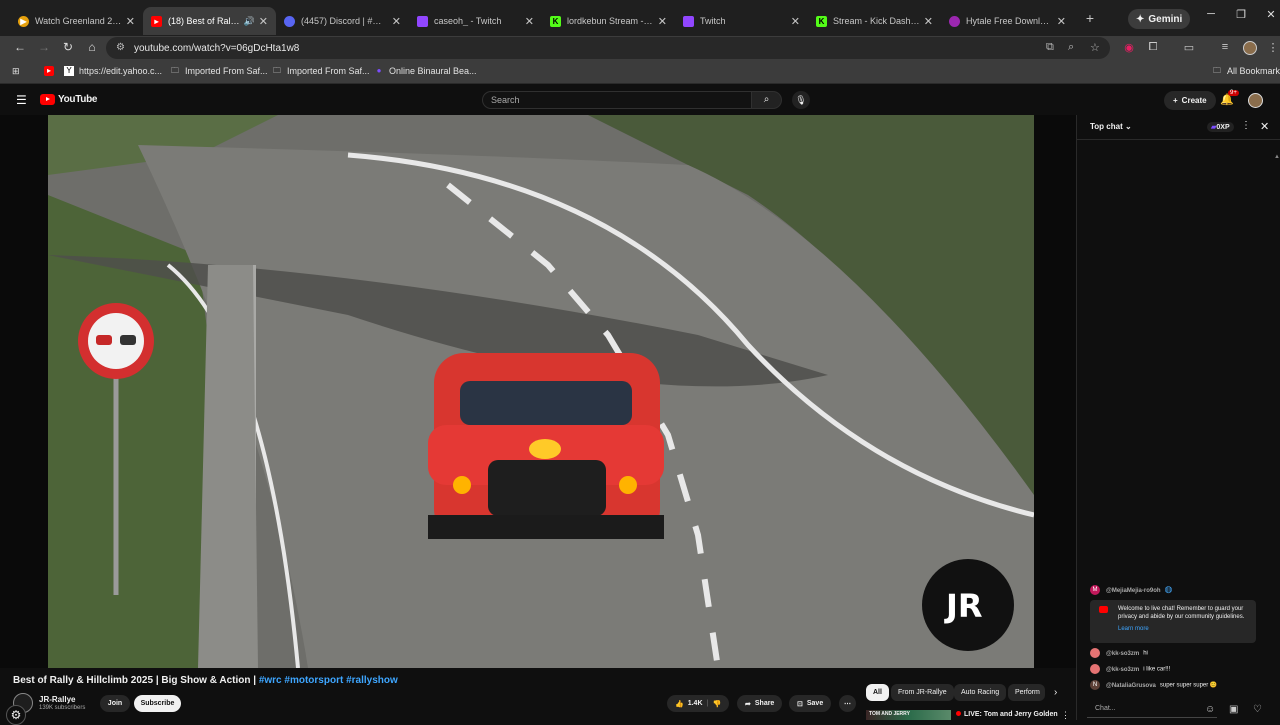 The width and height of the screenshot is (1280, 725). Describe the element at coordinates (980, 692) in the screenshot. I see `chip-auto-racing: Auto Racing` at that location.